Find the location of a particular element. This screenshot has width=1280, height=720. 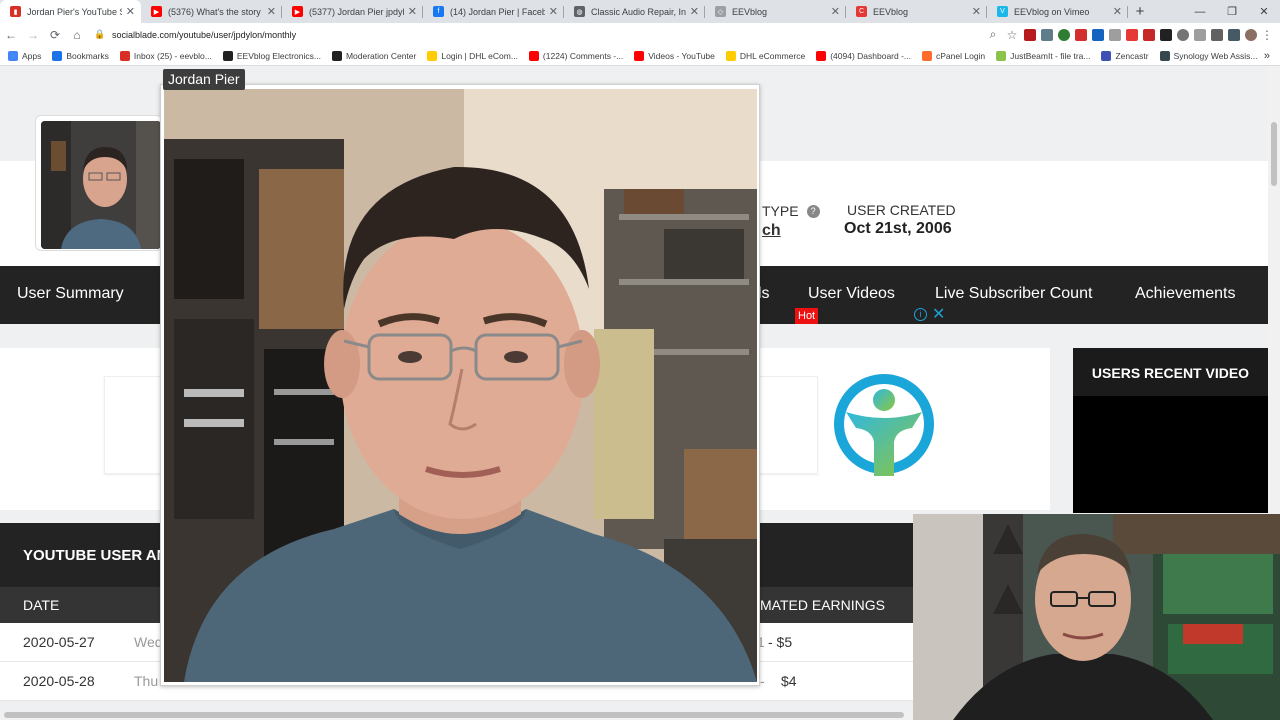

bookmark-star-icon: ☆ is located at coordinates (1012, 35).